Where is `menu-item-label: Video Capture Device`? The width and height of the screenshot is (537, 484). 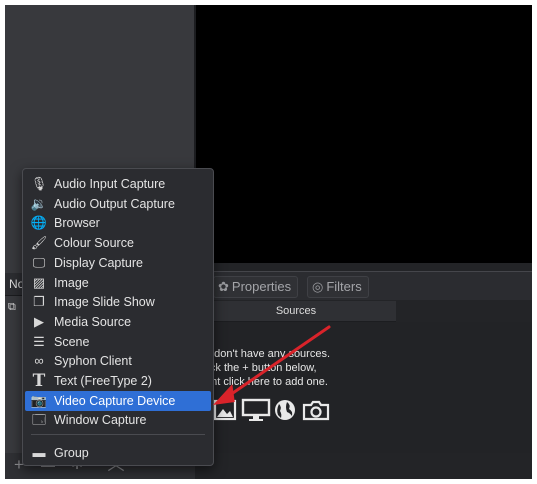
menu-item-label: Video Capture Device is located at coordinates (115, 401).